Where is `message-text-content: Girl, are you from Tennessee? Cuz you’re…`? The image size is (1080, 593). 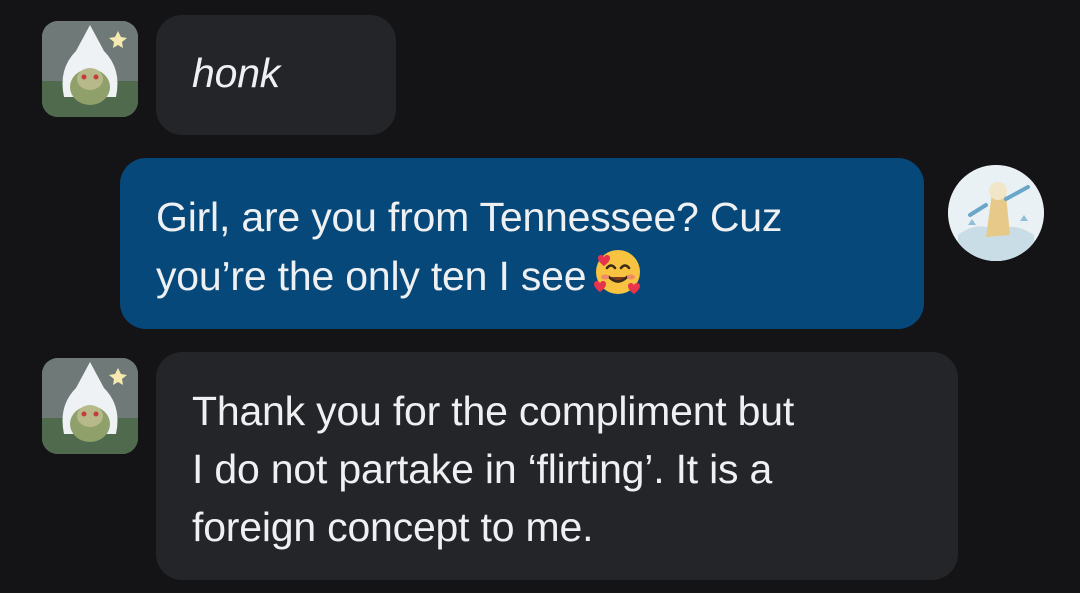
message-text-content: Girl, are you from Tennessee? Cuz you’re… is located at coordinates (469, 246).